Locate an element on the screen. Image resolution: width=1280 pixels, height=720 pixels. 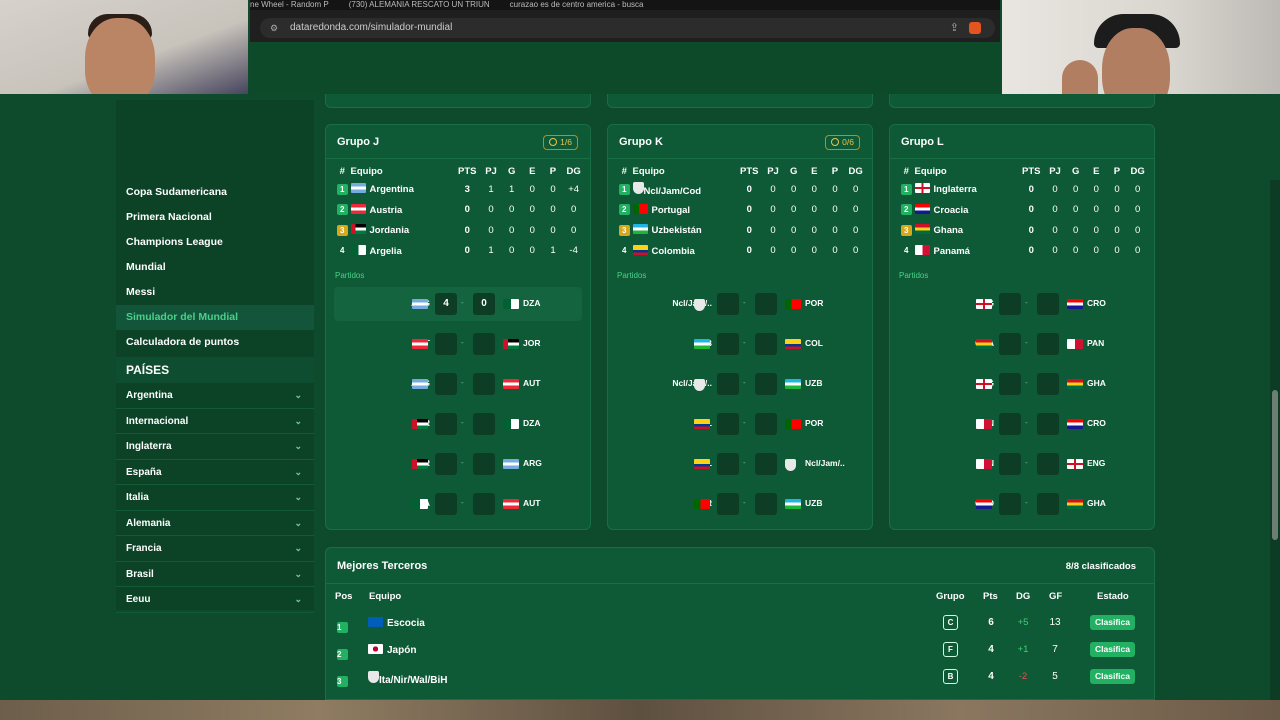
table-row: 1 Argentina 3 1 1 0 0 +4 is located at coordinates (459, 189).